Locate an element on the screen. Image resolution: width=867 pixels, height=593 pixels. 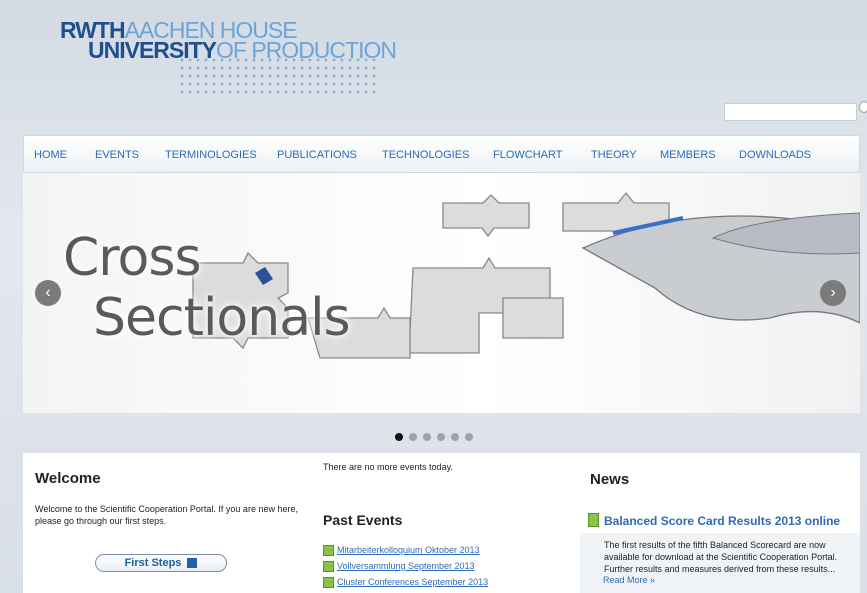
slider-prev-button: ‹ is located at coordinates (48, 293).